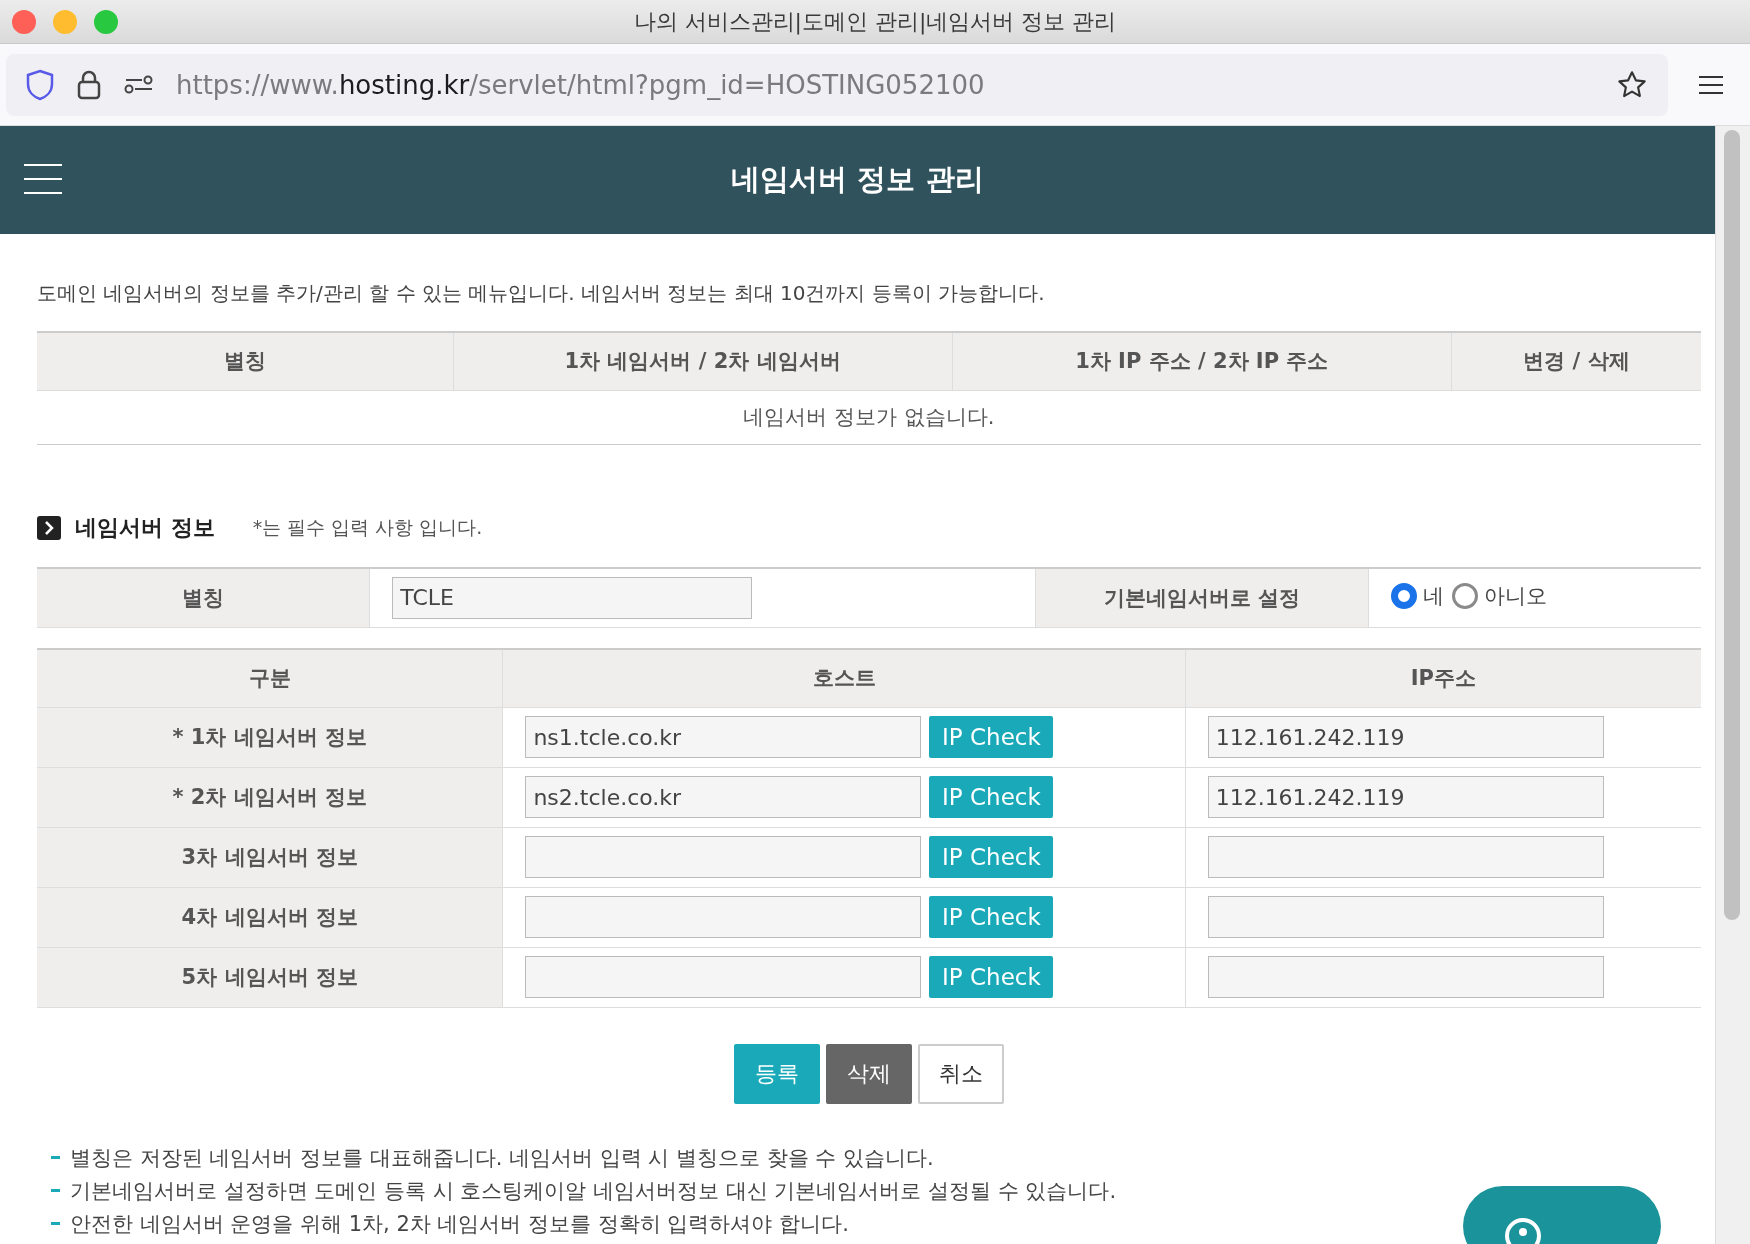 Image resolution: width=1750 pixels, height=1244 pixels. I want to click on row-label: 5차 네임서버 정보, so click(270, 977).